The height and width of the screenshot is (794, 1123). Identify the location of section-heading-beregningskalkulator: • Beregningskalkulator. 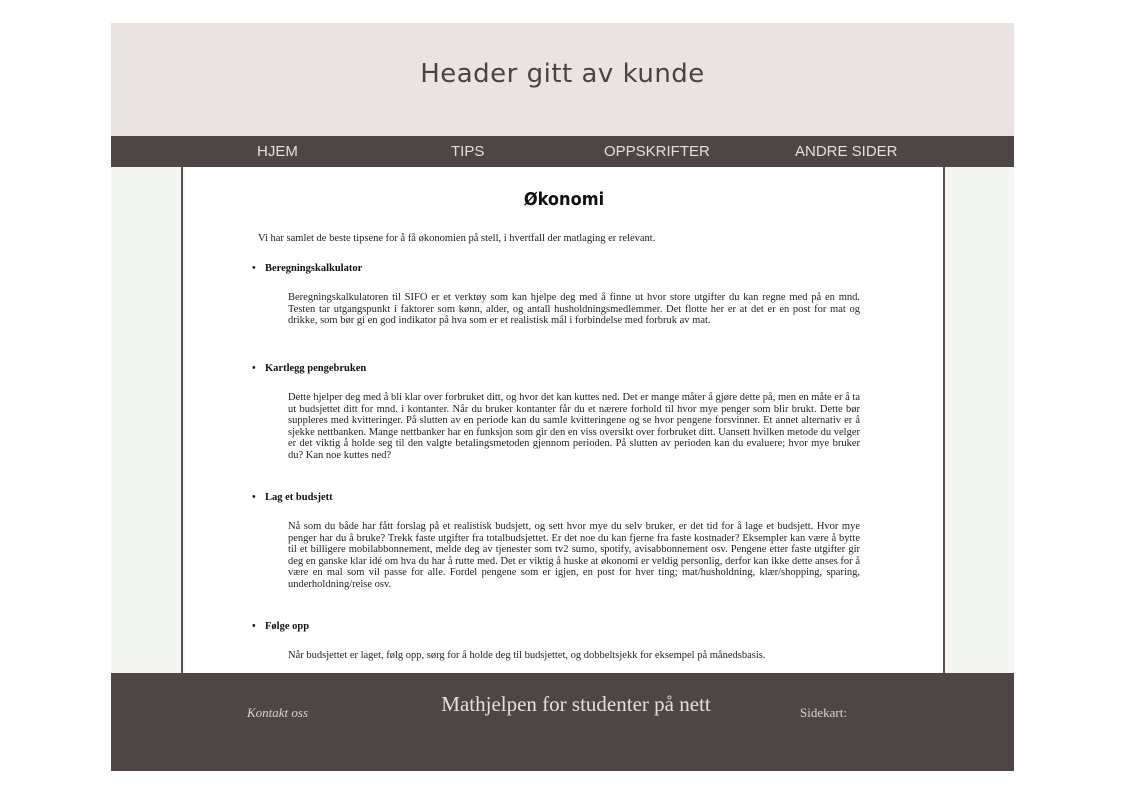
(307, 268).